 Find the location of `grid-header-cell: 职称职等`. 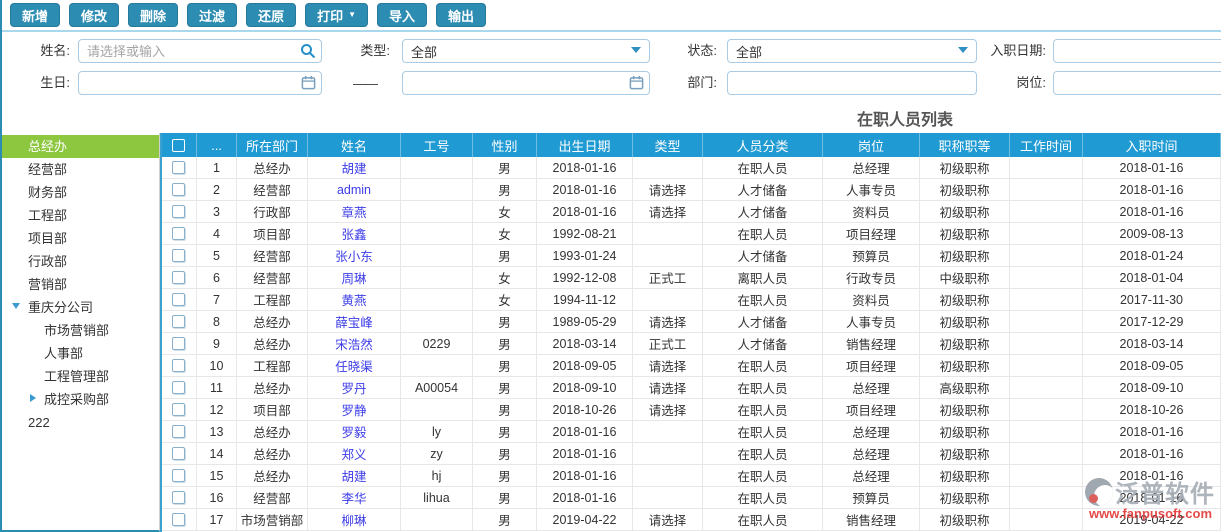

grid-header-cell: 职称职等 is located at coordinates (965, 145).